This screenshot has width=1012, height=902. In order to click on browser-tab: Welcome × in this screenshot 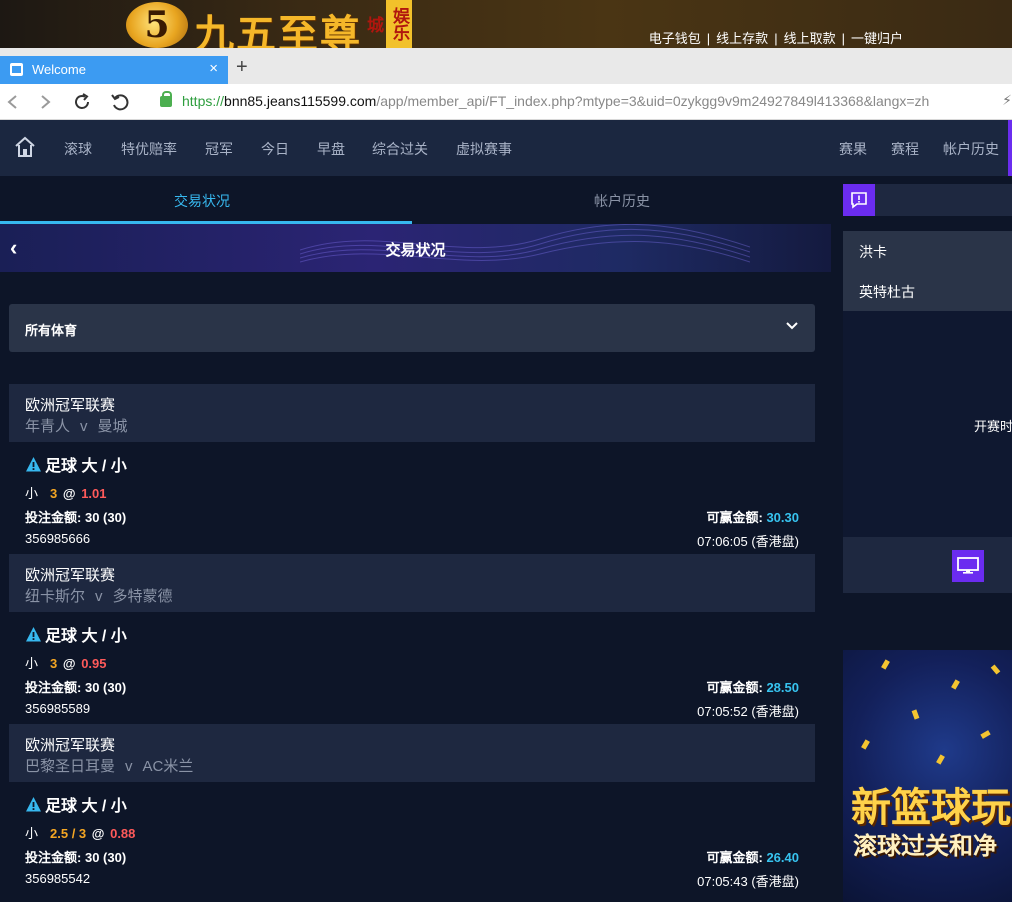, I will do `click(114, 70)`.